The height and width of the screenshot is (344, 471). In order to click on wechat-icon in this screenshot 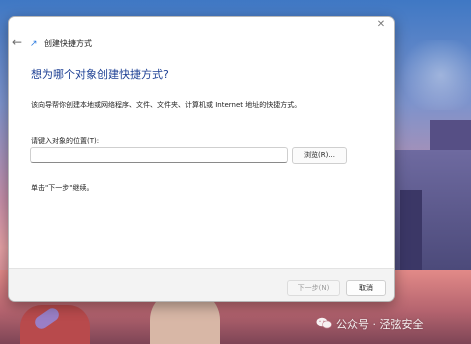, I will do `click(324, 323)`.